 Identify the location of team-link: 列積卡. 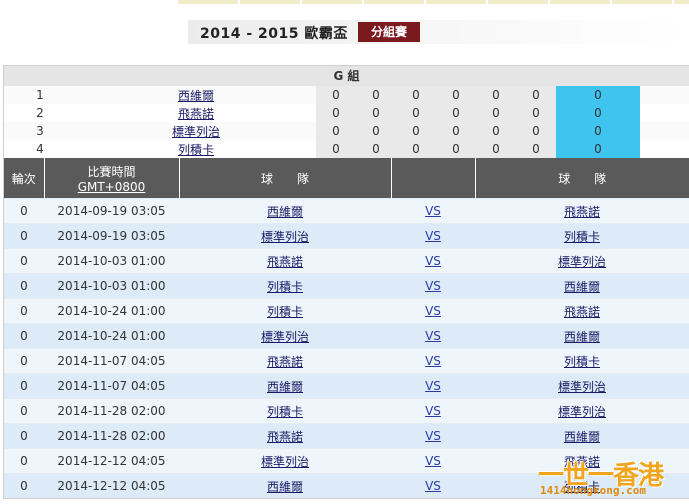
(196, 150).